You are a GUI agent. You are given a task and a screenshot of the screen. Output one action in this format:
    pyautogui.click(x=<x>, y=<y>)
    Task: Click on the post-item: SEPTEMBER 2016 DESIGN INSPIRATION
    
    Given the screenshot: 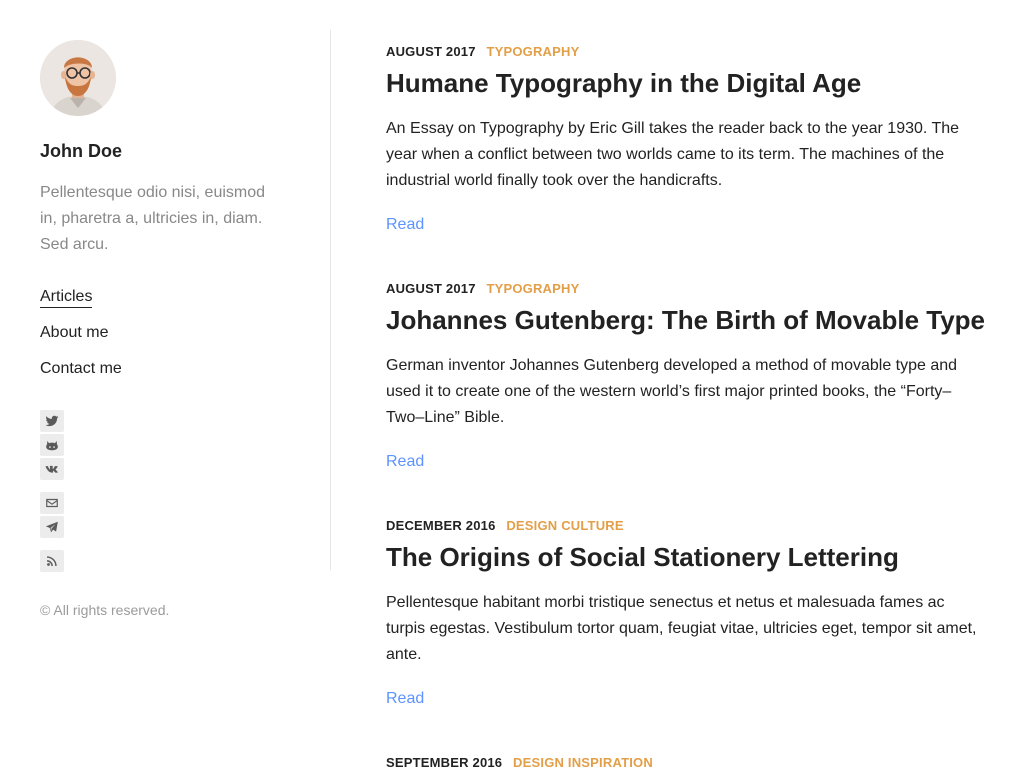 What is the action you would take?
    pyautogui.click(x=686, y=761)
    